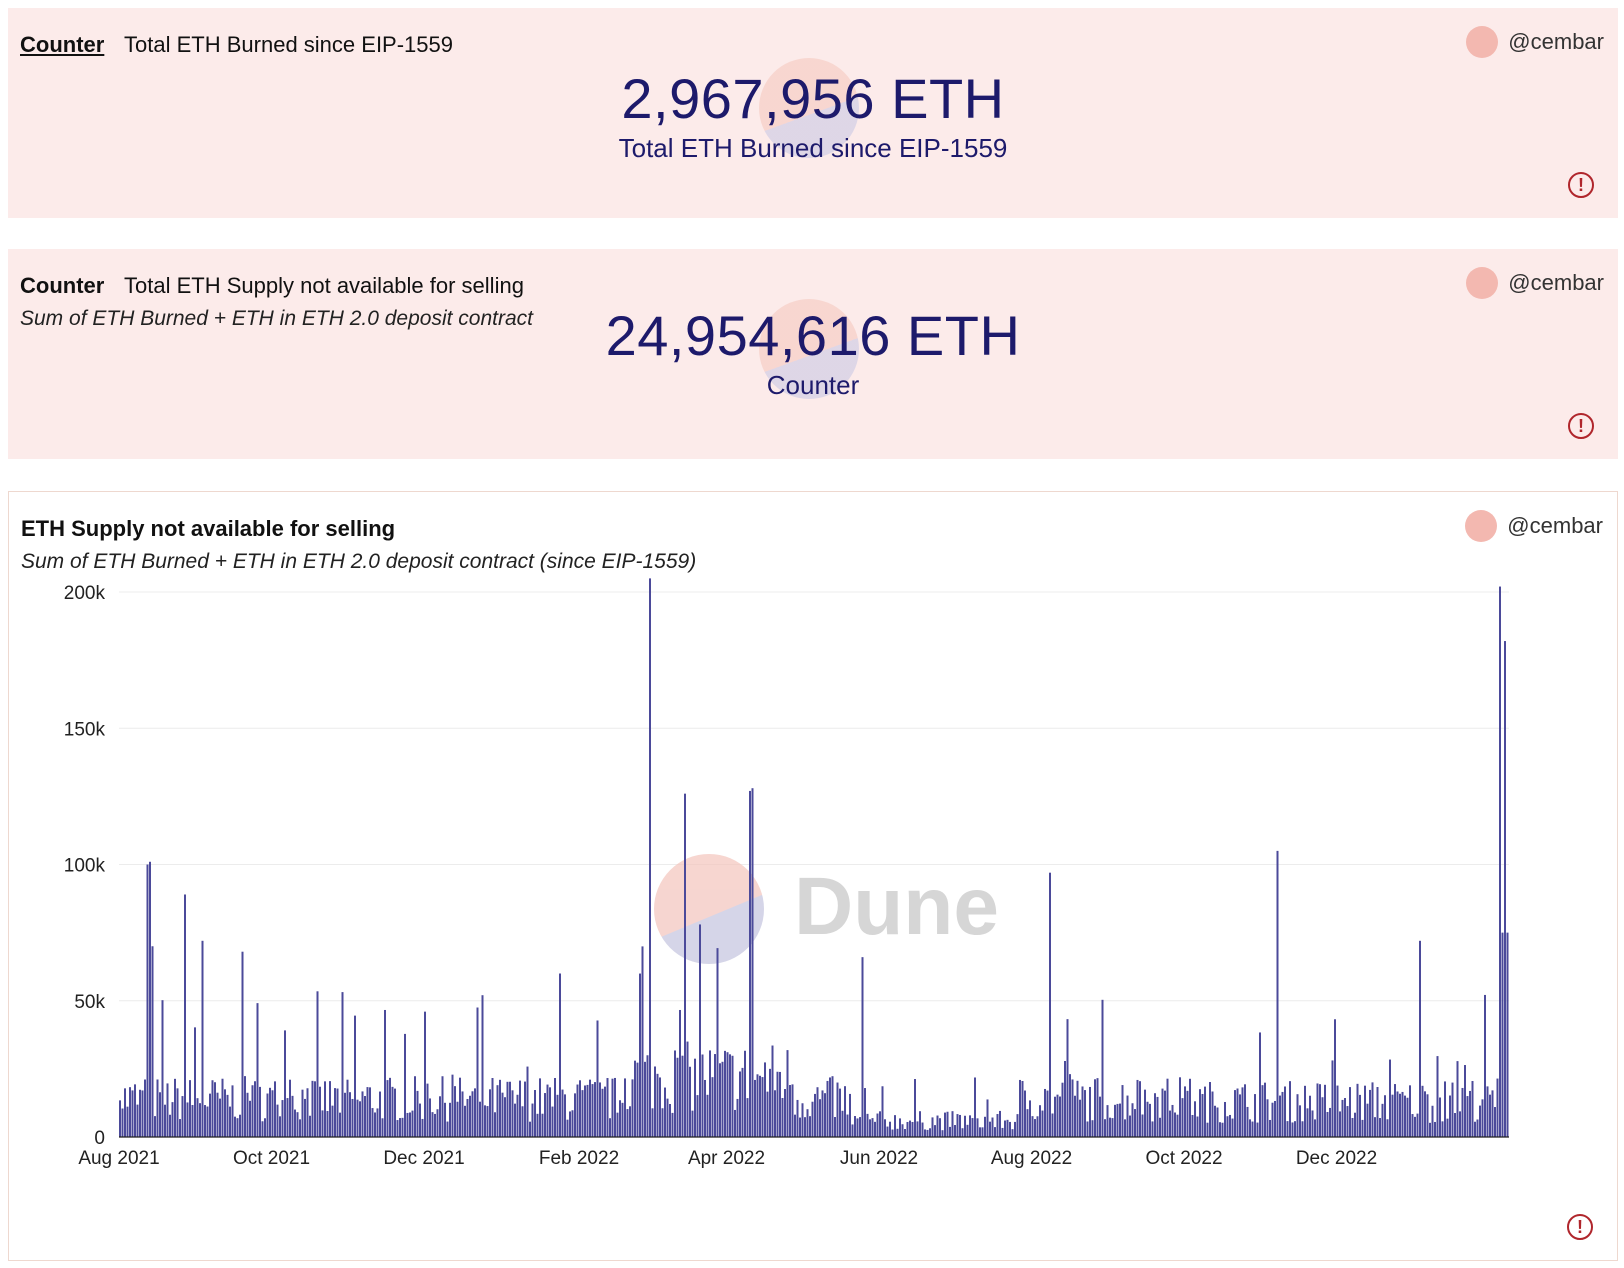  I want to click on visualization-type-link: Counter, so click(62, 44).